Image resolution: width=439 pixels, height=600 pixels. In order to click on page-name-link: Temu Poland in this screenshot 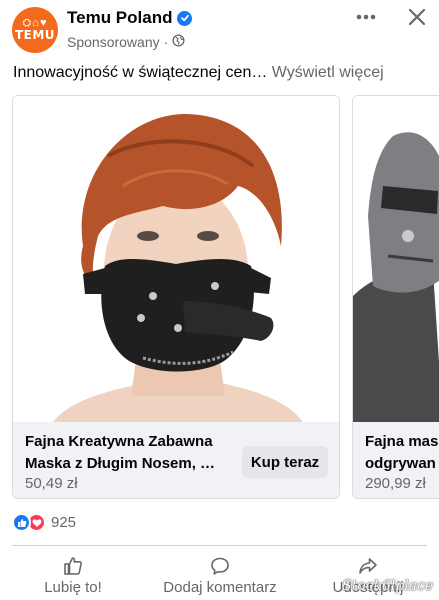, I will do `click(130, 18)`.